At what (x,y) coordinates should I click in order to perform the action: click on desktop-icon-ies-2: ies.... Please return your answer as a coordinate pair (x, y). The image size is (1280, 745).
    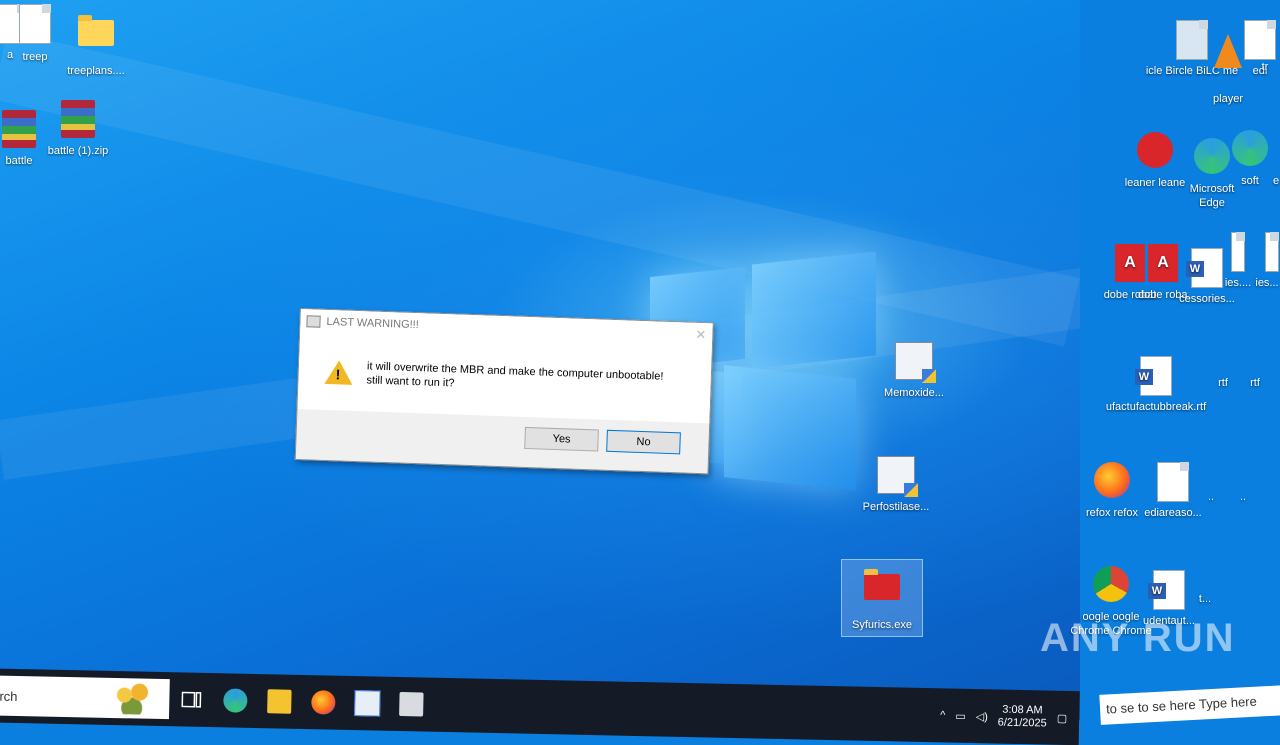
    Looking at the image, I should click on (1266, 261).